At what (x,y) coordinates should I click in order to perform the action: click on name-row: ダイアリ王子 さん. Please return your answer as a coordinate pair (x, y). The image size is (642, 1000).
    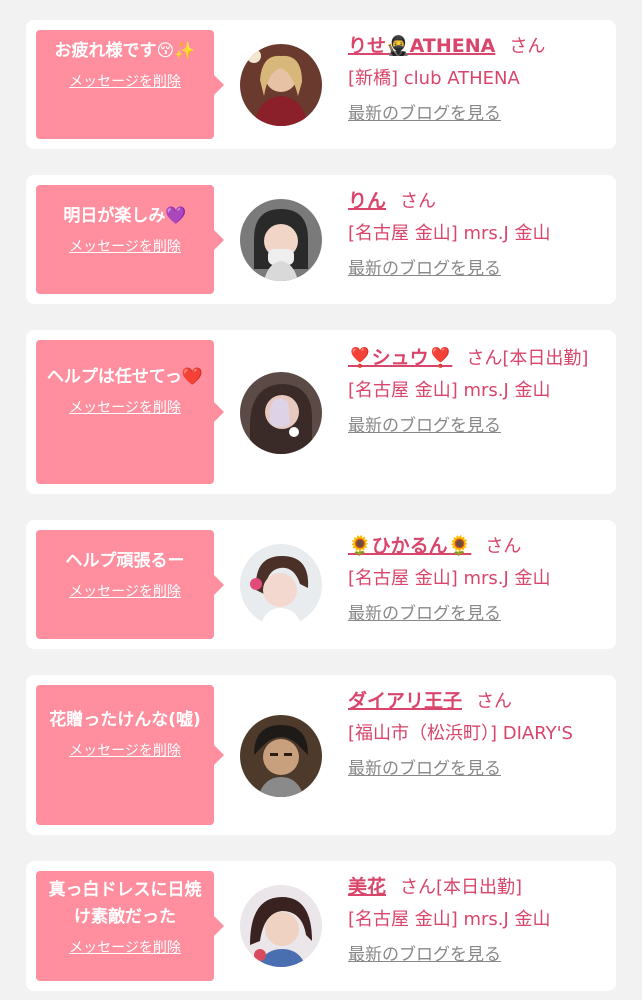
    Looking at the image, I should click on (476, 701).